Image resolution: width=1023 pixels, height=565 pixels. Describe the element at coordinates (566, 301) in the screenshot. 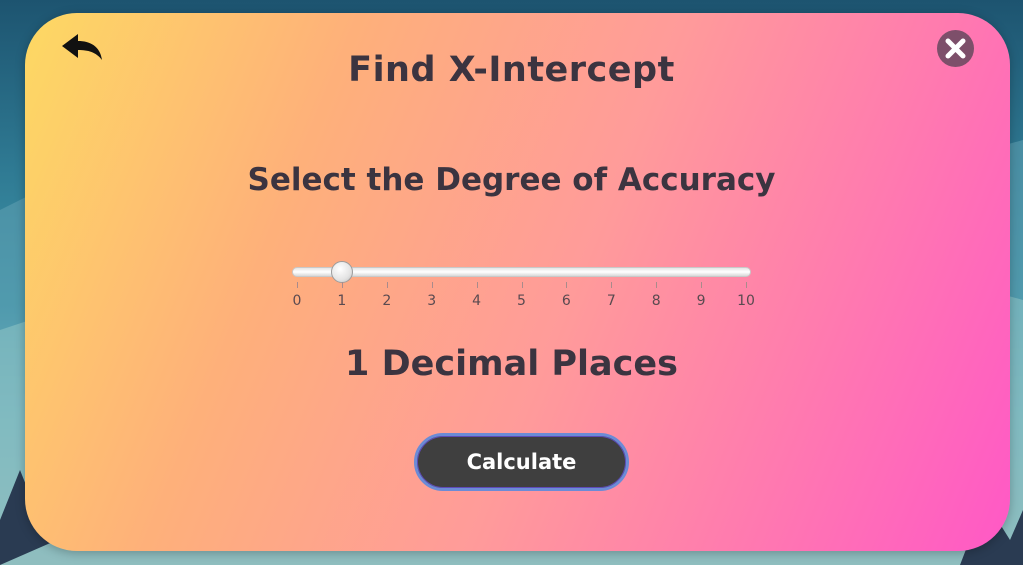

I see `slider-tick-label: 6` at that location.